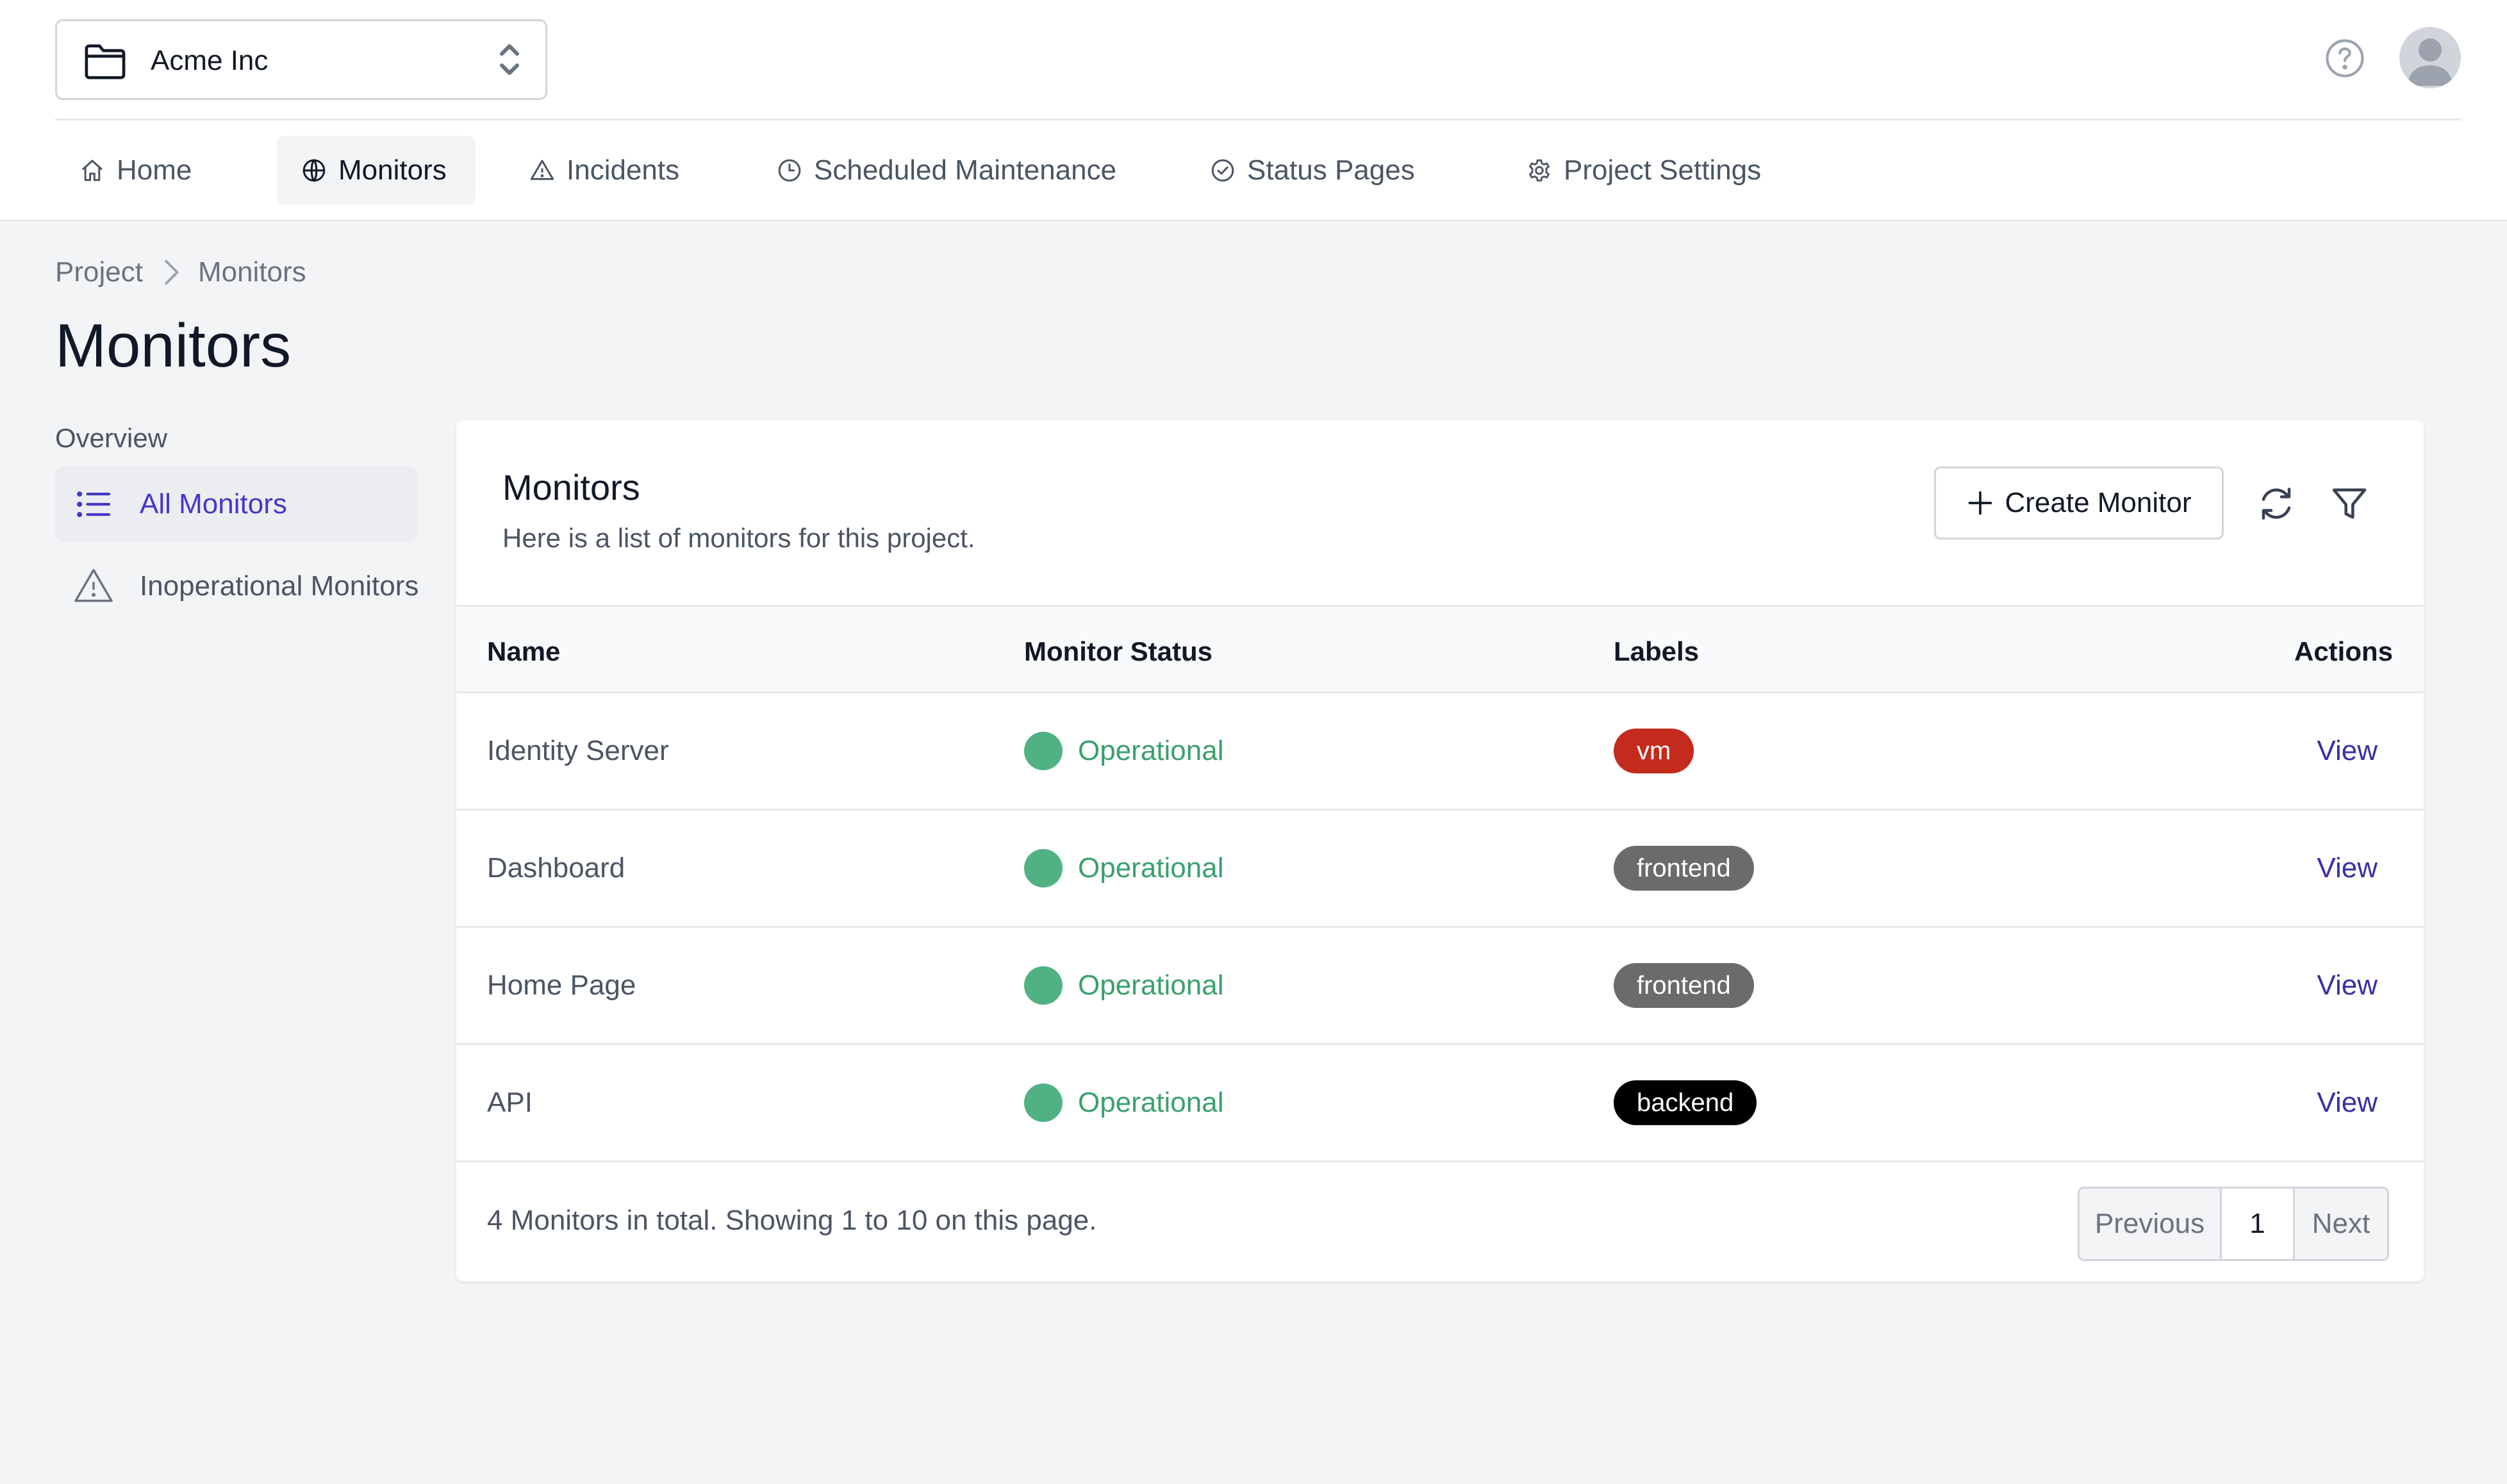  What do you see at coordinates (301, 59) in the screenshot?
I see `project-switcher: Acme Inc` at bounding box center [301, 59].